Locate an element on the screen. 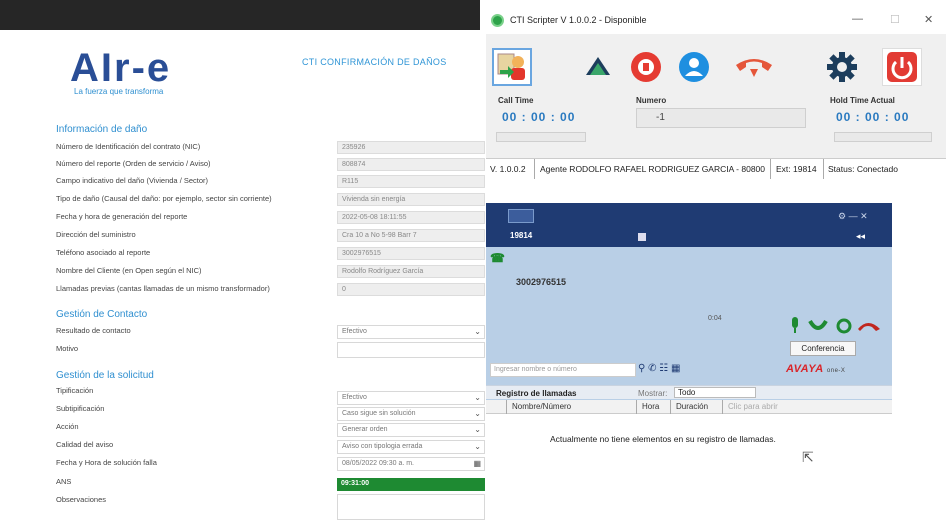 This screenshot has width=946, height=520. call-log-filter-select: Todo is located at coordinates (715, 392).